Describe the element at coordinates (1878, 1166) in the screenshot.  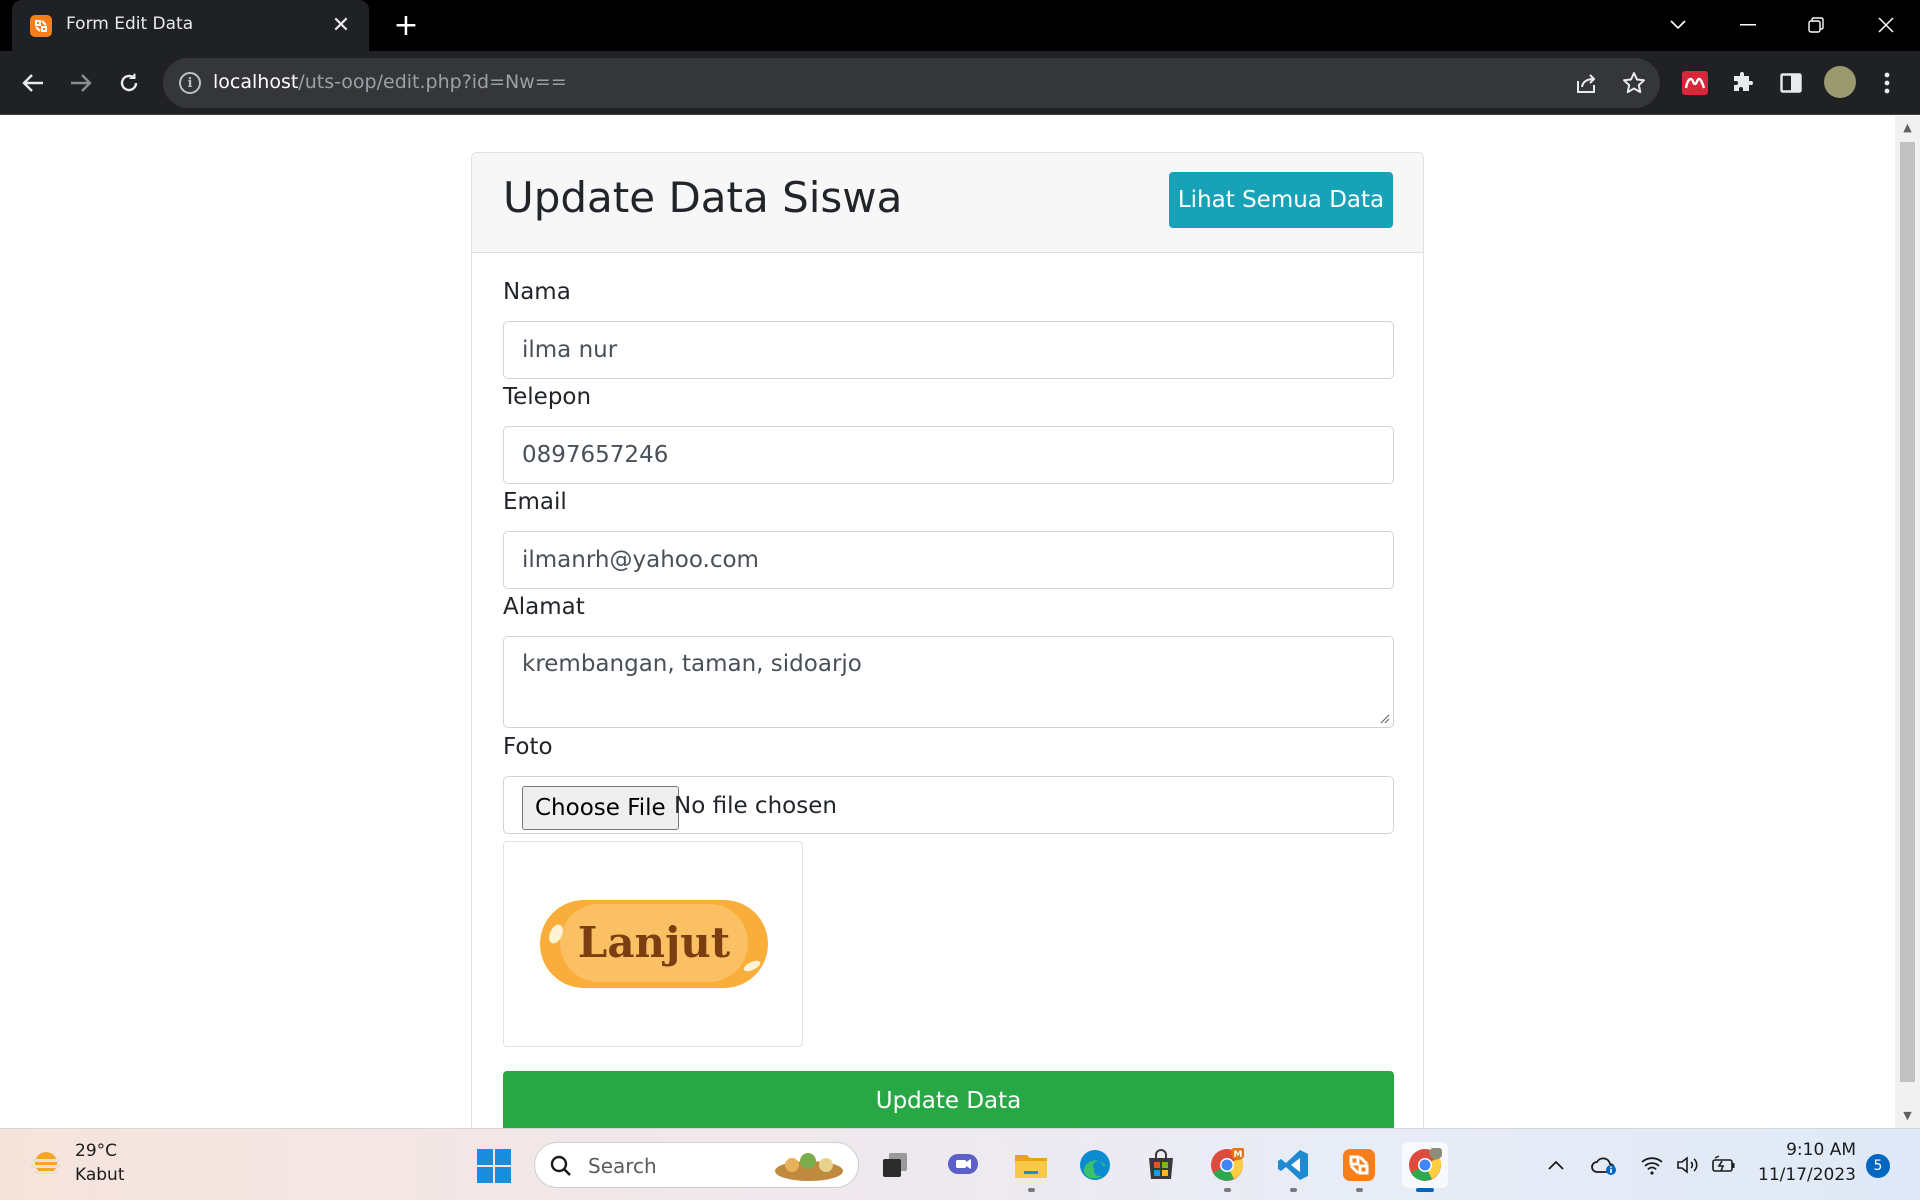
I see `notification-badge: 5` at that location.